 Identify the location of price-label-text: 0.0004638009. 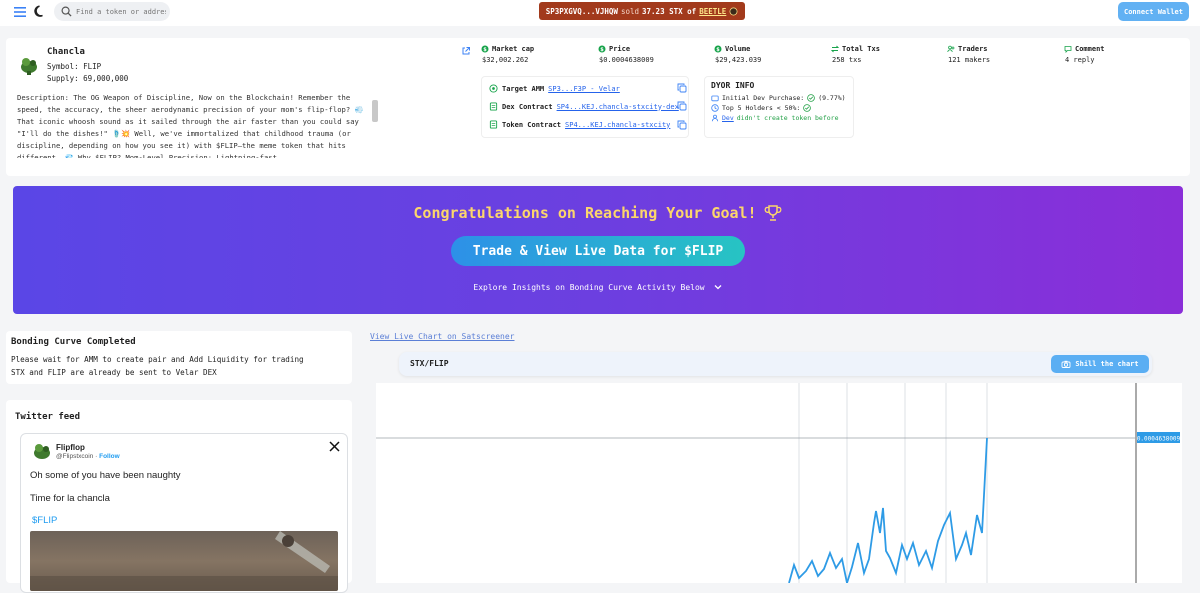
(1159, 439).